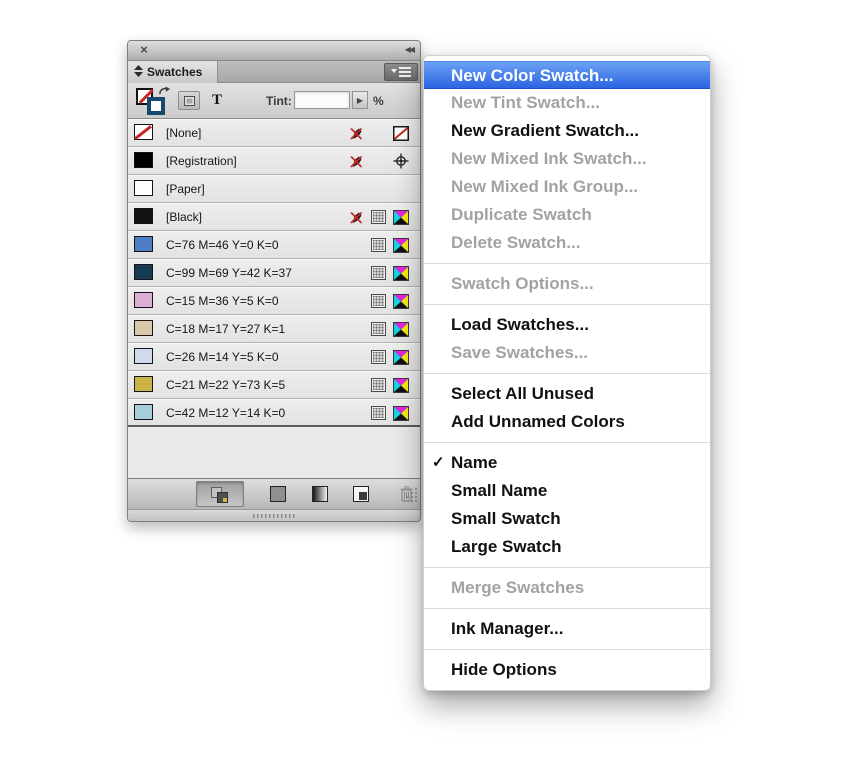 The image size is (850, 779). I want to click on tab-swatches: Swatches, so click(173, 72).